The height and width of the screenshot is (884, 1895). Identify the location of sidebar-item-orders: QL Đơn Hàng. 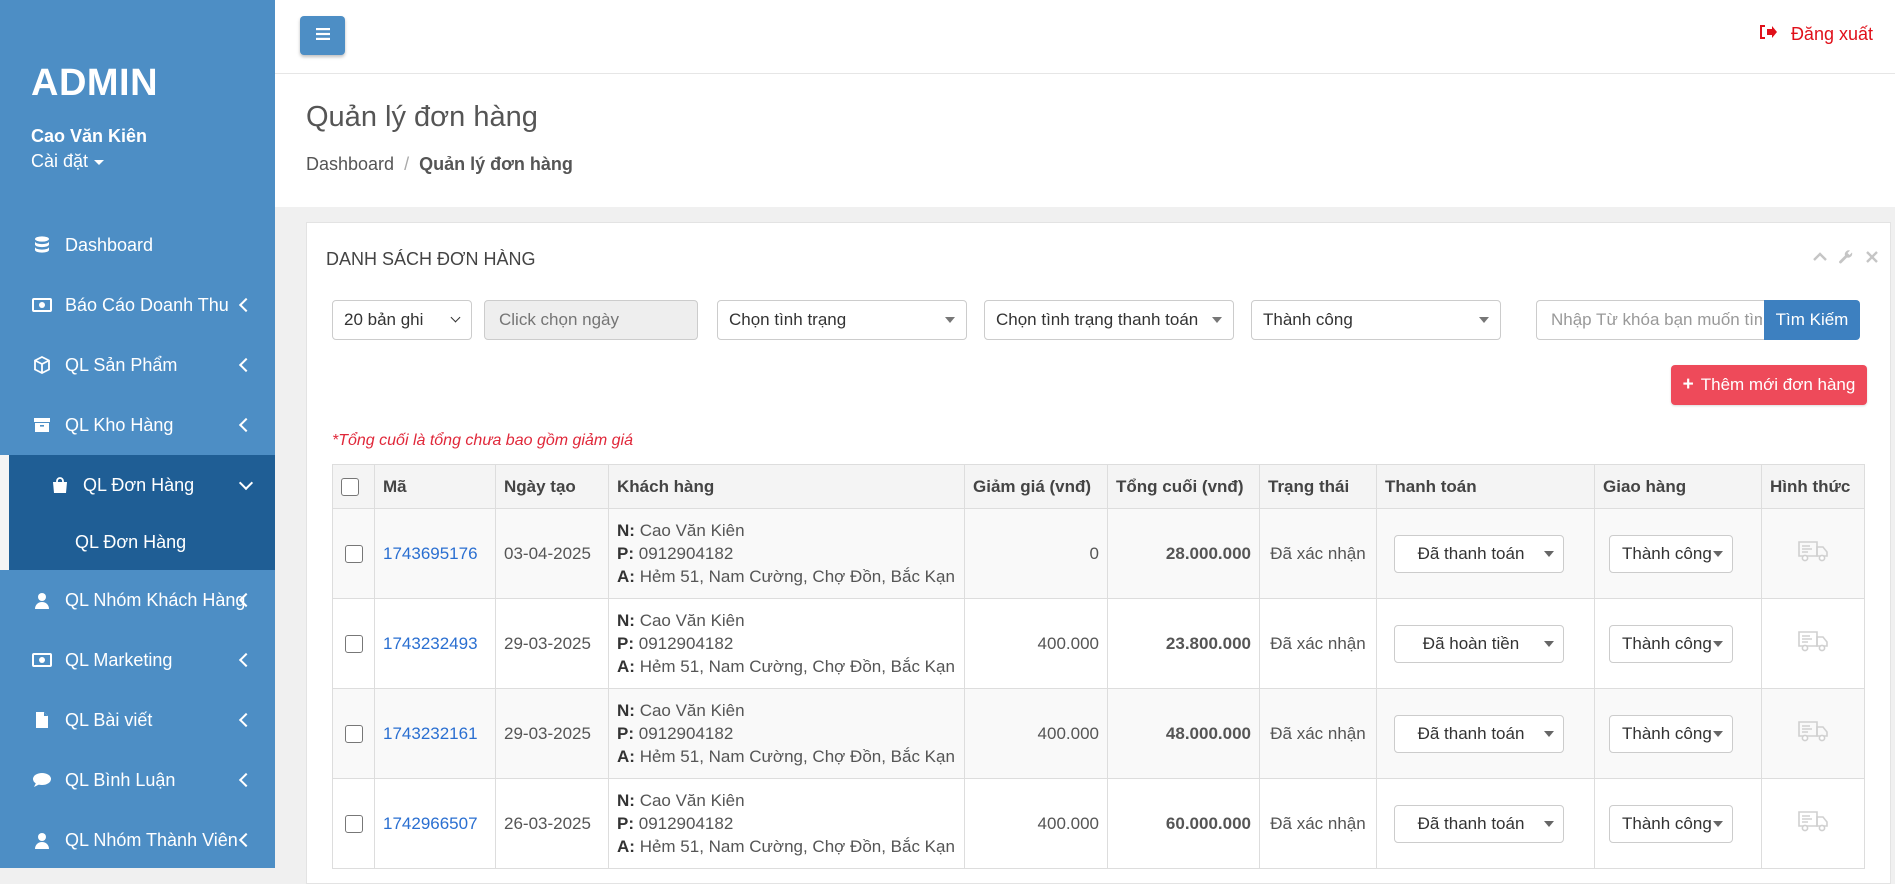
(137, 485).